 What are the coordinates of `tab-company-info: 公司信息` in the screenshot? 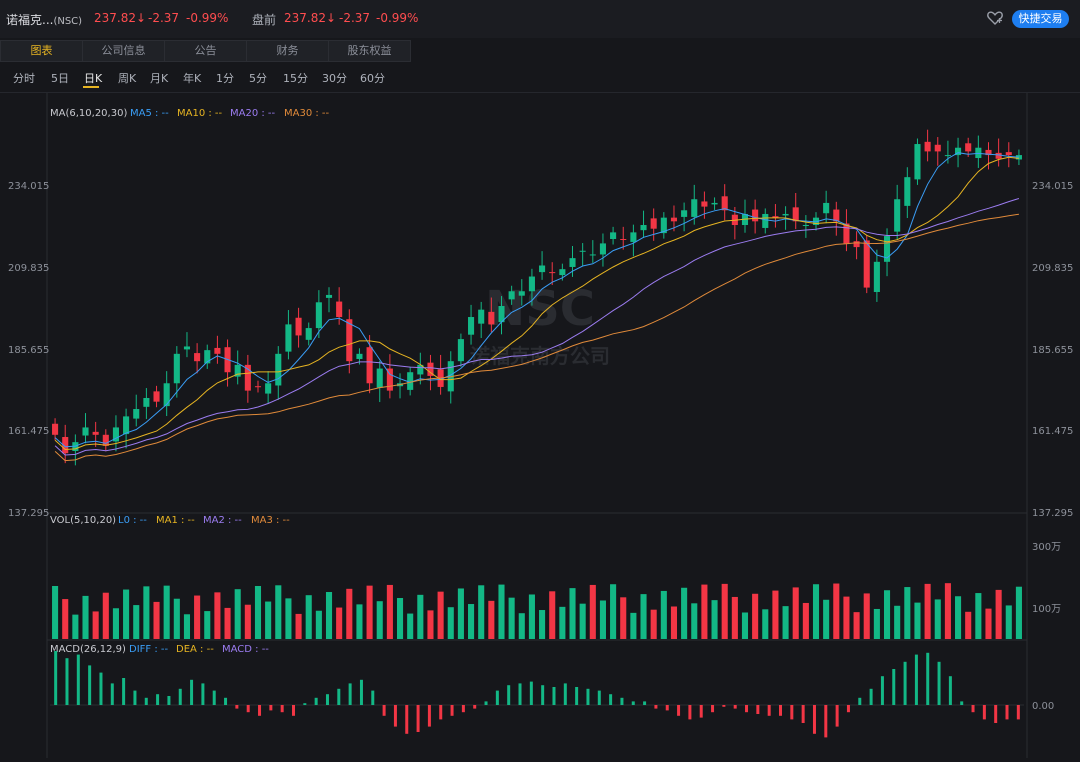 It's located at (123, 51).